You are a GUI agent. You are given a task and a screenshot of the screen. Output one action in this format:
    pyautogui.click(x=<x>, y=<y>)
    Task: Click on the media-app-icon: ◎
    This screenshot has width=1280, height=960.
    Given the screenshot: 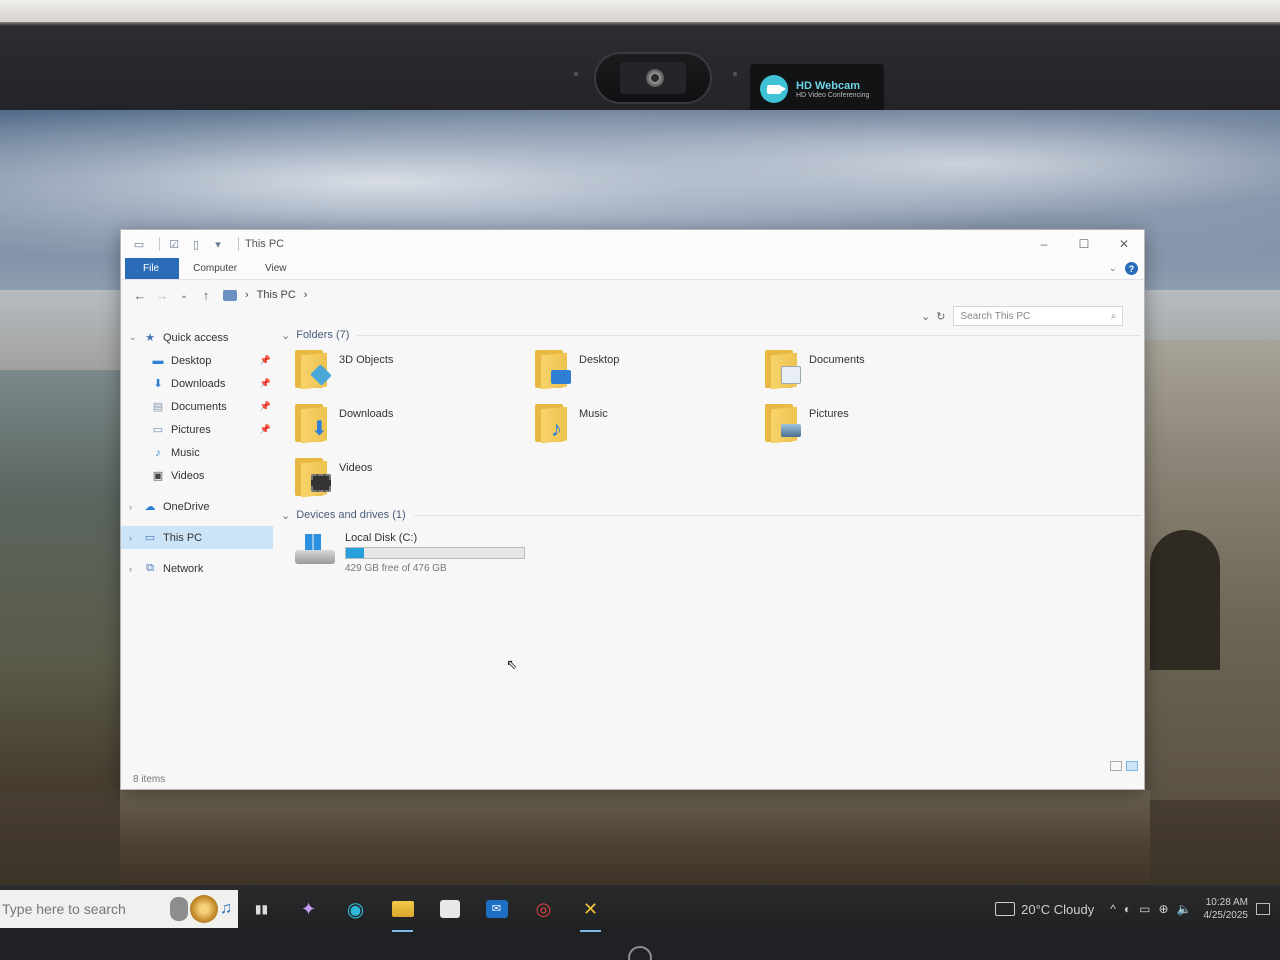 What is the action you would take?
    pyautogui.click(x=543, y=909)
    